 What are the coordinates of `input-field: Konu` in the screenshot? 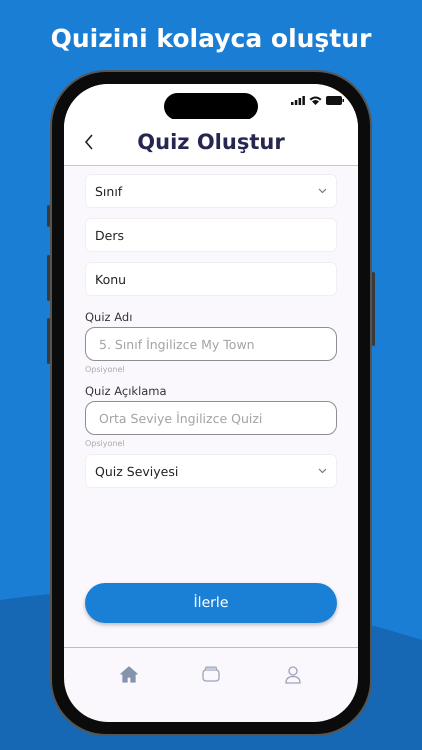 It's located at (211, 279).